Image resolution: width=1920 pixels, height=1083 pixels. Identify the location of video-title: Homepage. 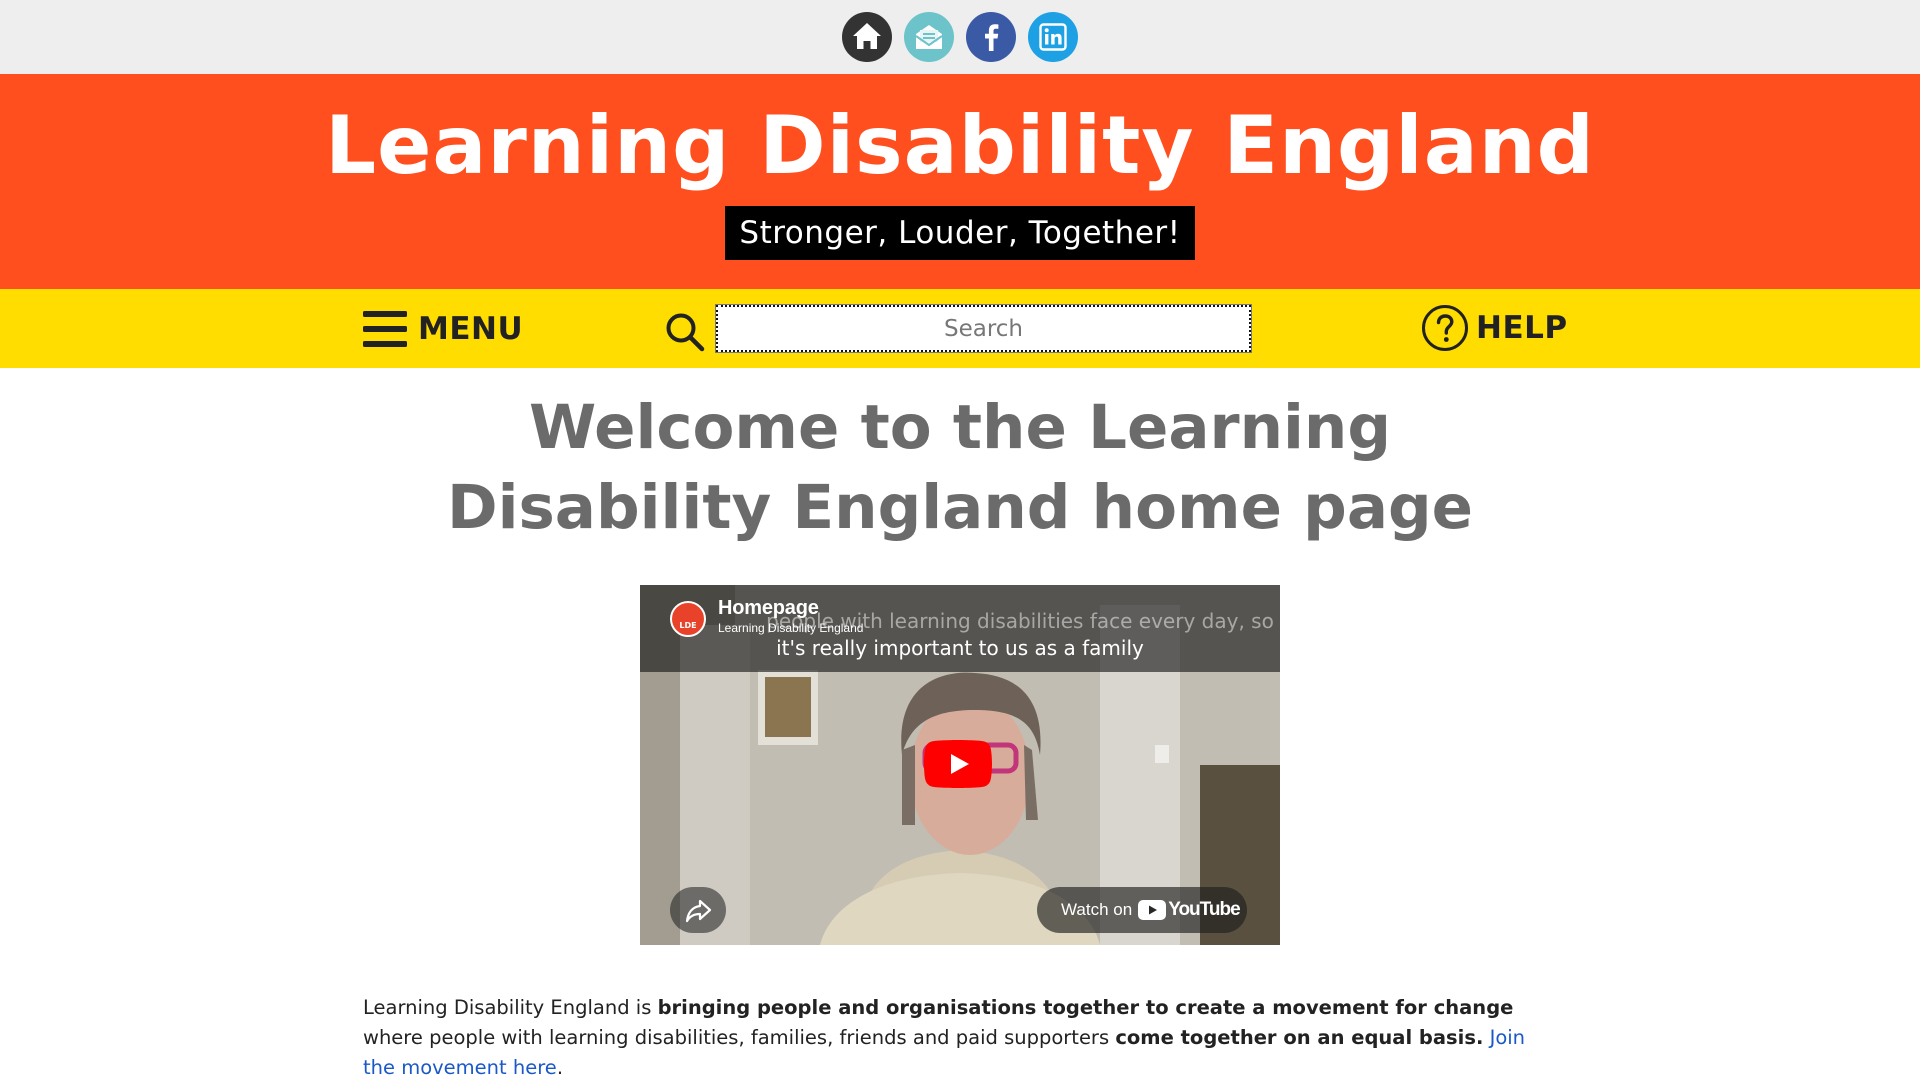
(768, 608).